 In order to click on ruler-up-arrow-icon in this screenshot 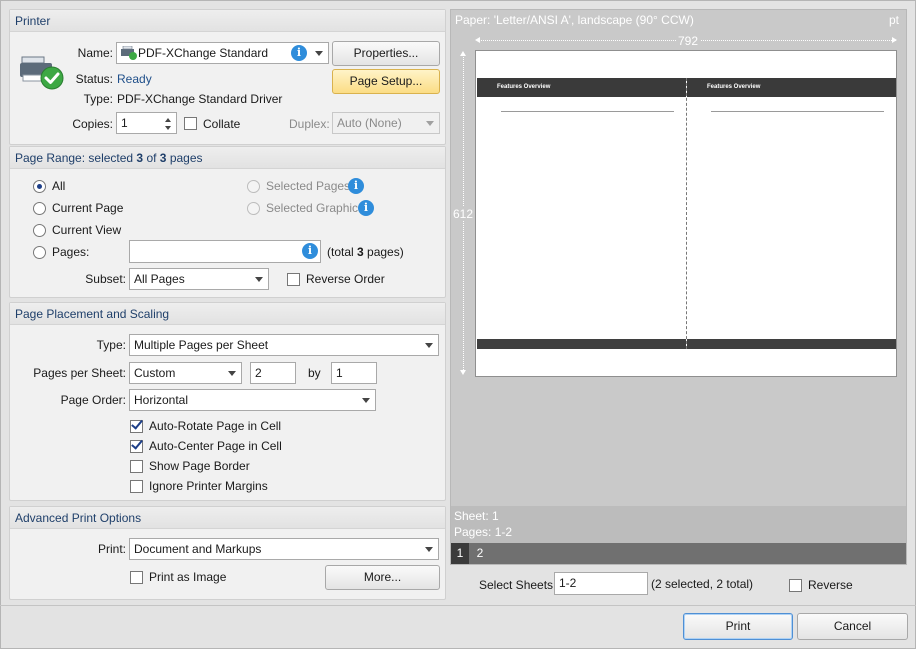, I will do `click(463, 53)`.